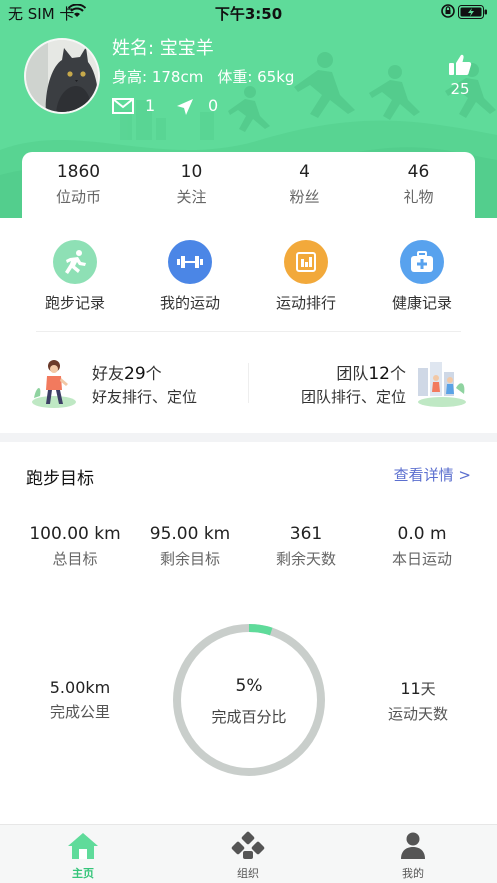  I want to click on exercise-days-label: 运动天数, so click(417, 714).